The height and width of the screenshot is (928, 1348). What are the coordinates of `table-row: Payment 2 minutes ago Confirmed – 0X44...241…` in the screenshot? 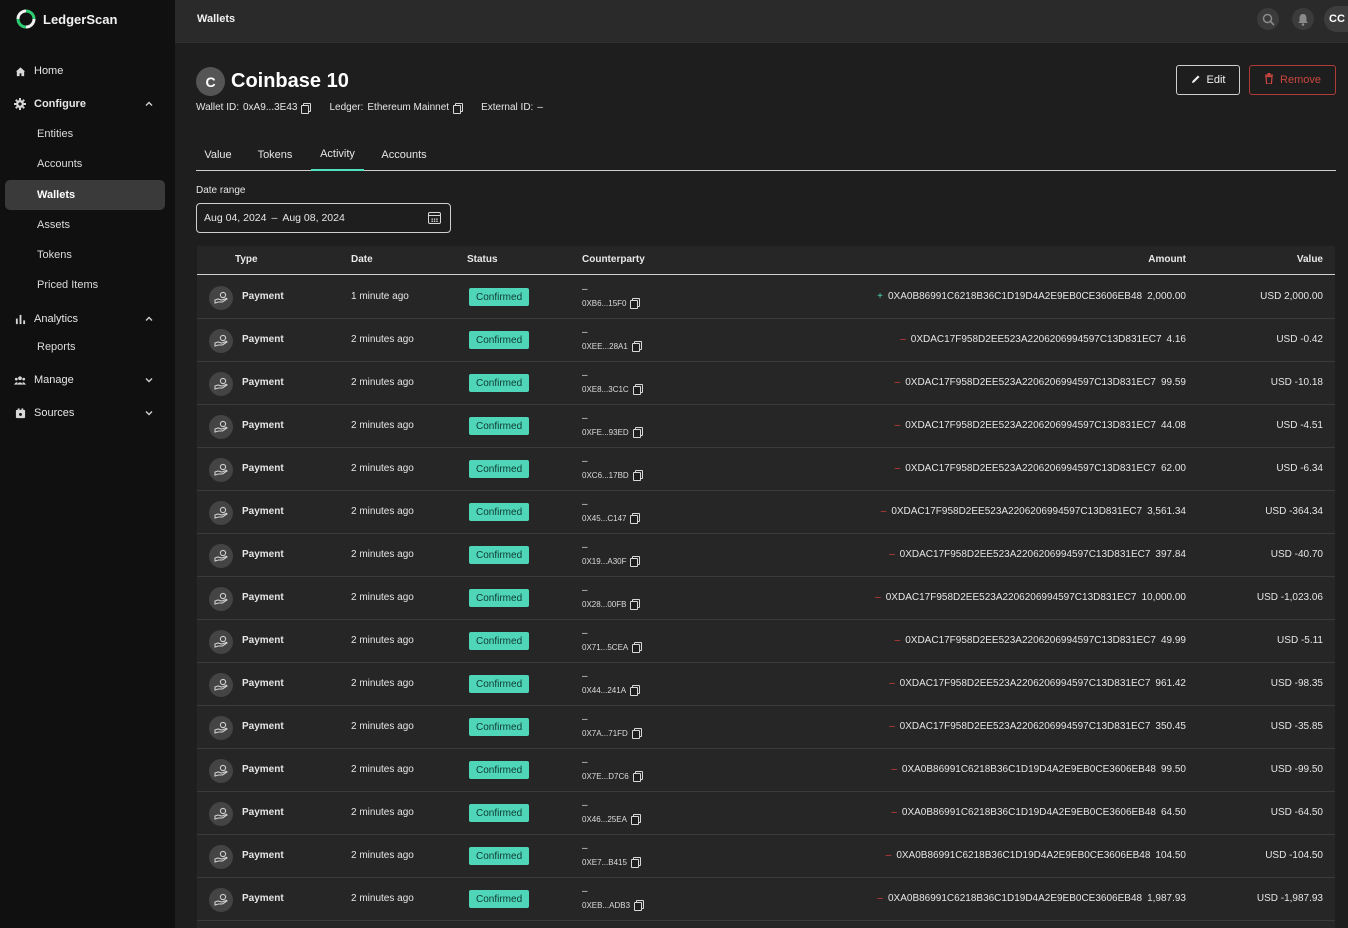 It's located at (766, 684).